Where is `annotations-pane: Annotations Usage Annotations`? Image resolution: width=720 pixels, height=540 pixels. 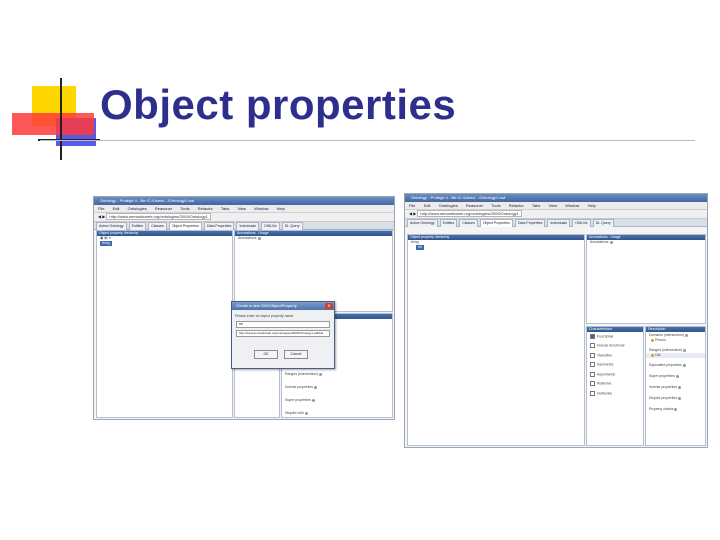 annotations-pane: Annotations Usage Annotations is located at coordinates (646, 279).